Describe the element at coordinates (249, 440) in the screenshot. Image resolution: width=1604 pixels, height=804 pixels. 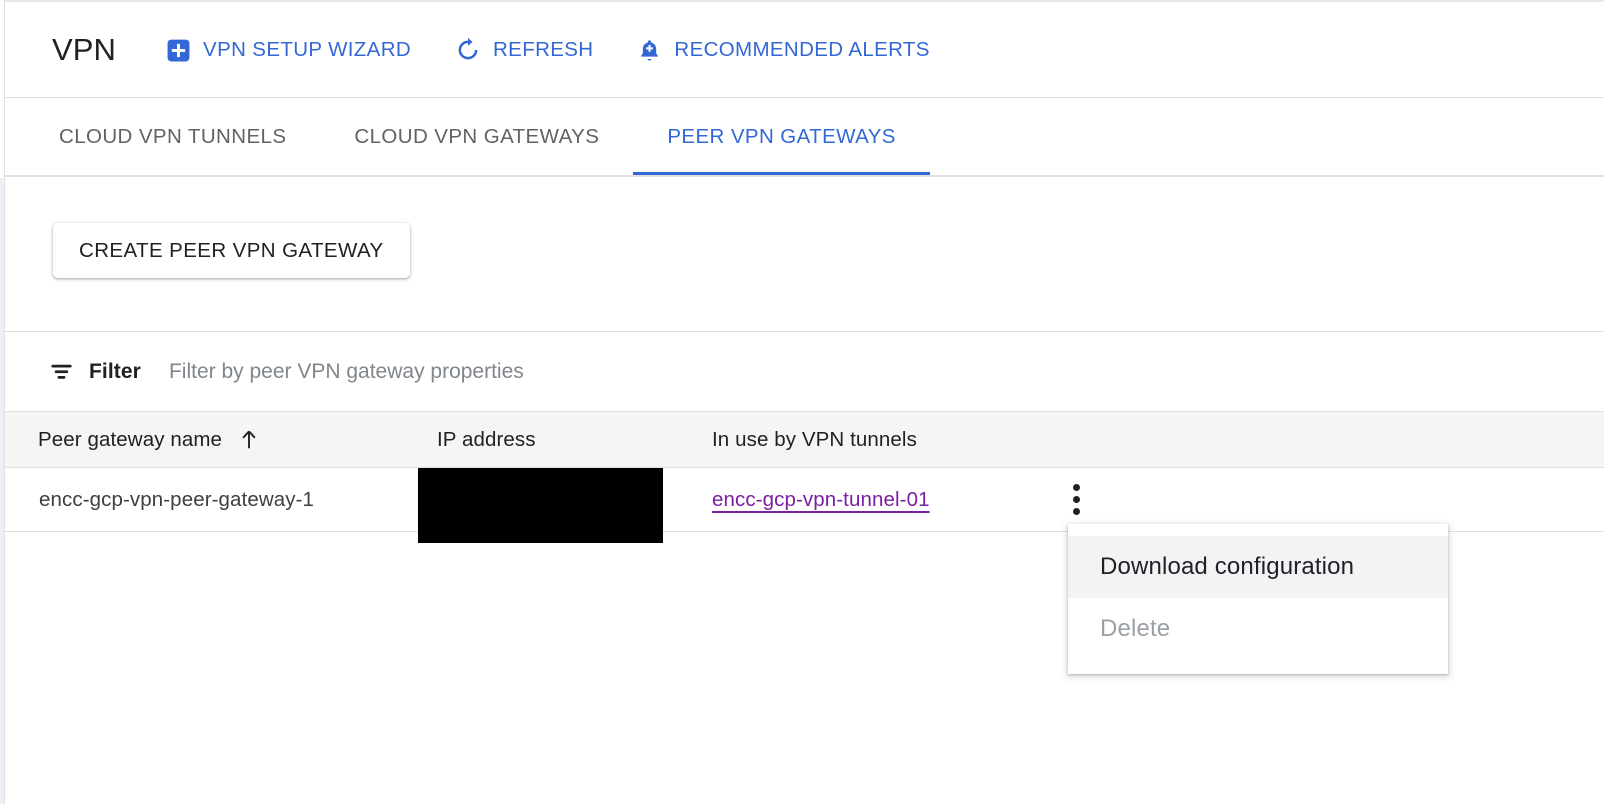
I see `arrow-up-icon` at that location.